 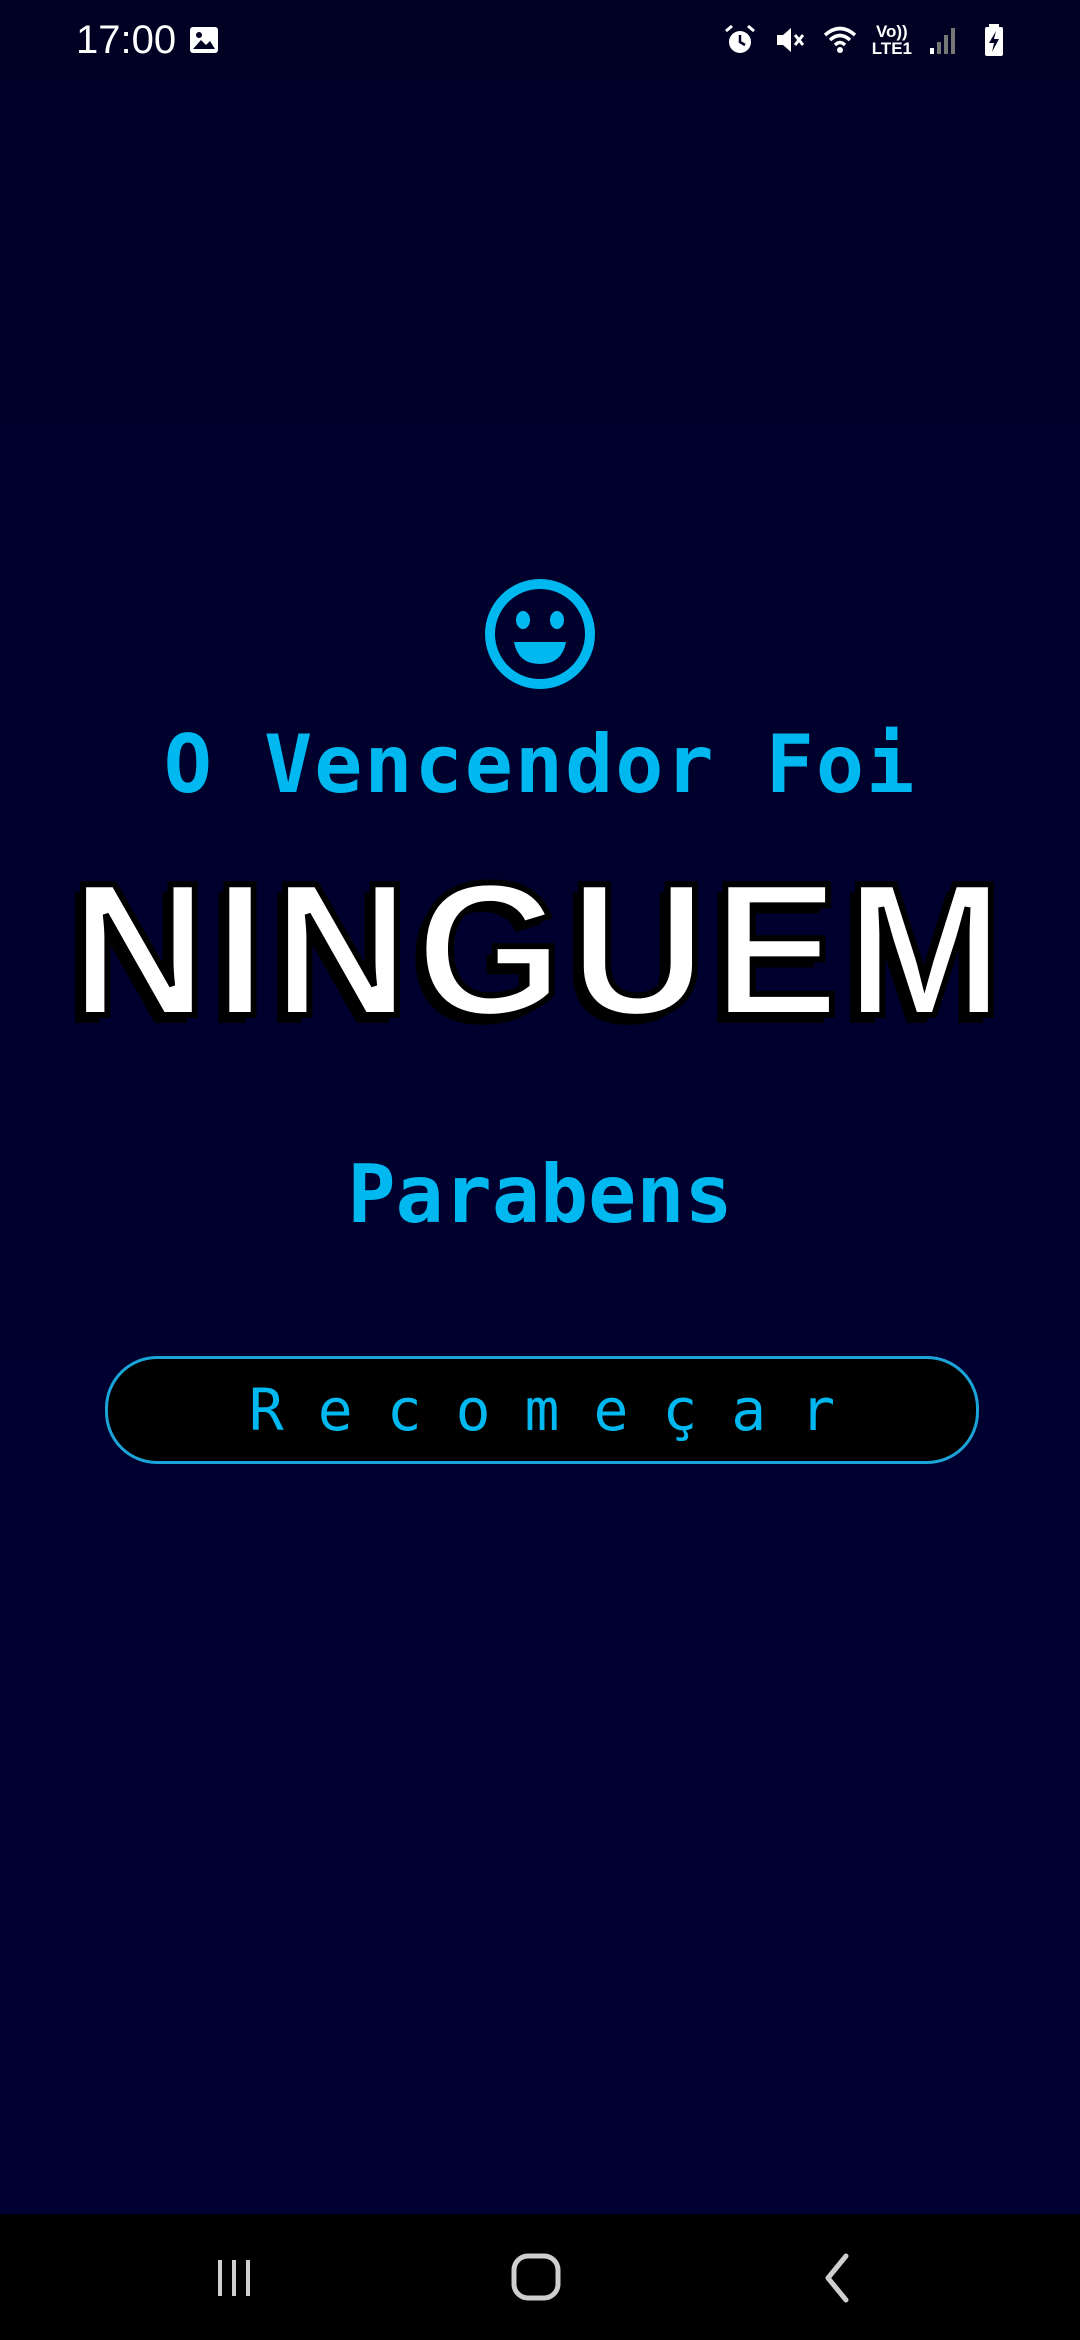 What do you see at coordinates (891, 40) in the screenshot?
I see `network-label: Vo)) LTE1` at bounding box center [891, 40].